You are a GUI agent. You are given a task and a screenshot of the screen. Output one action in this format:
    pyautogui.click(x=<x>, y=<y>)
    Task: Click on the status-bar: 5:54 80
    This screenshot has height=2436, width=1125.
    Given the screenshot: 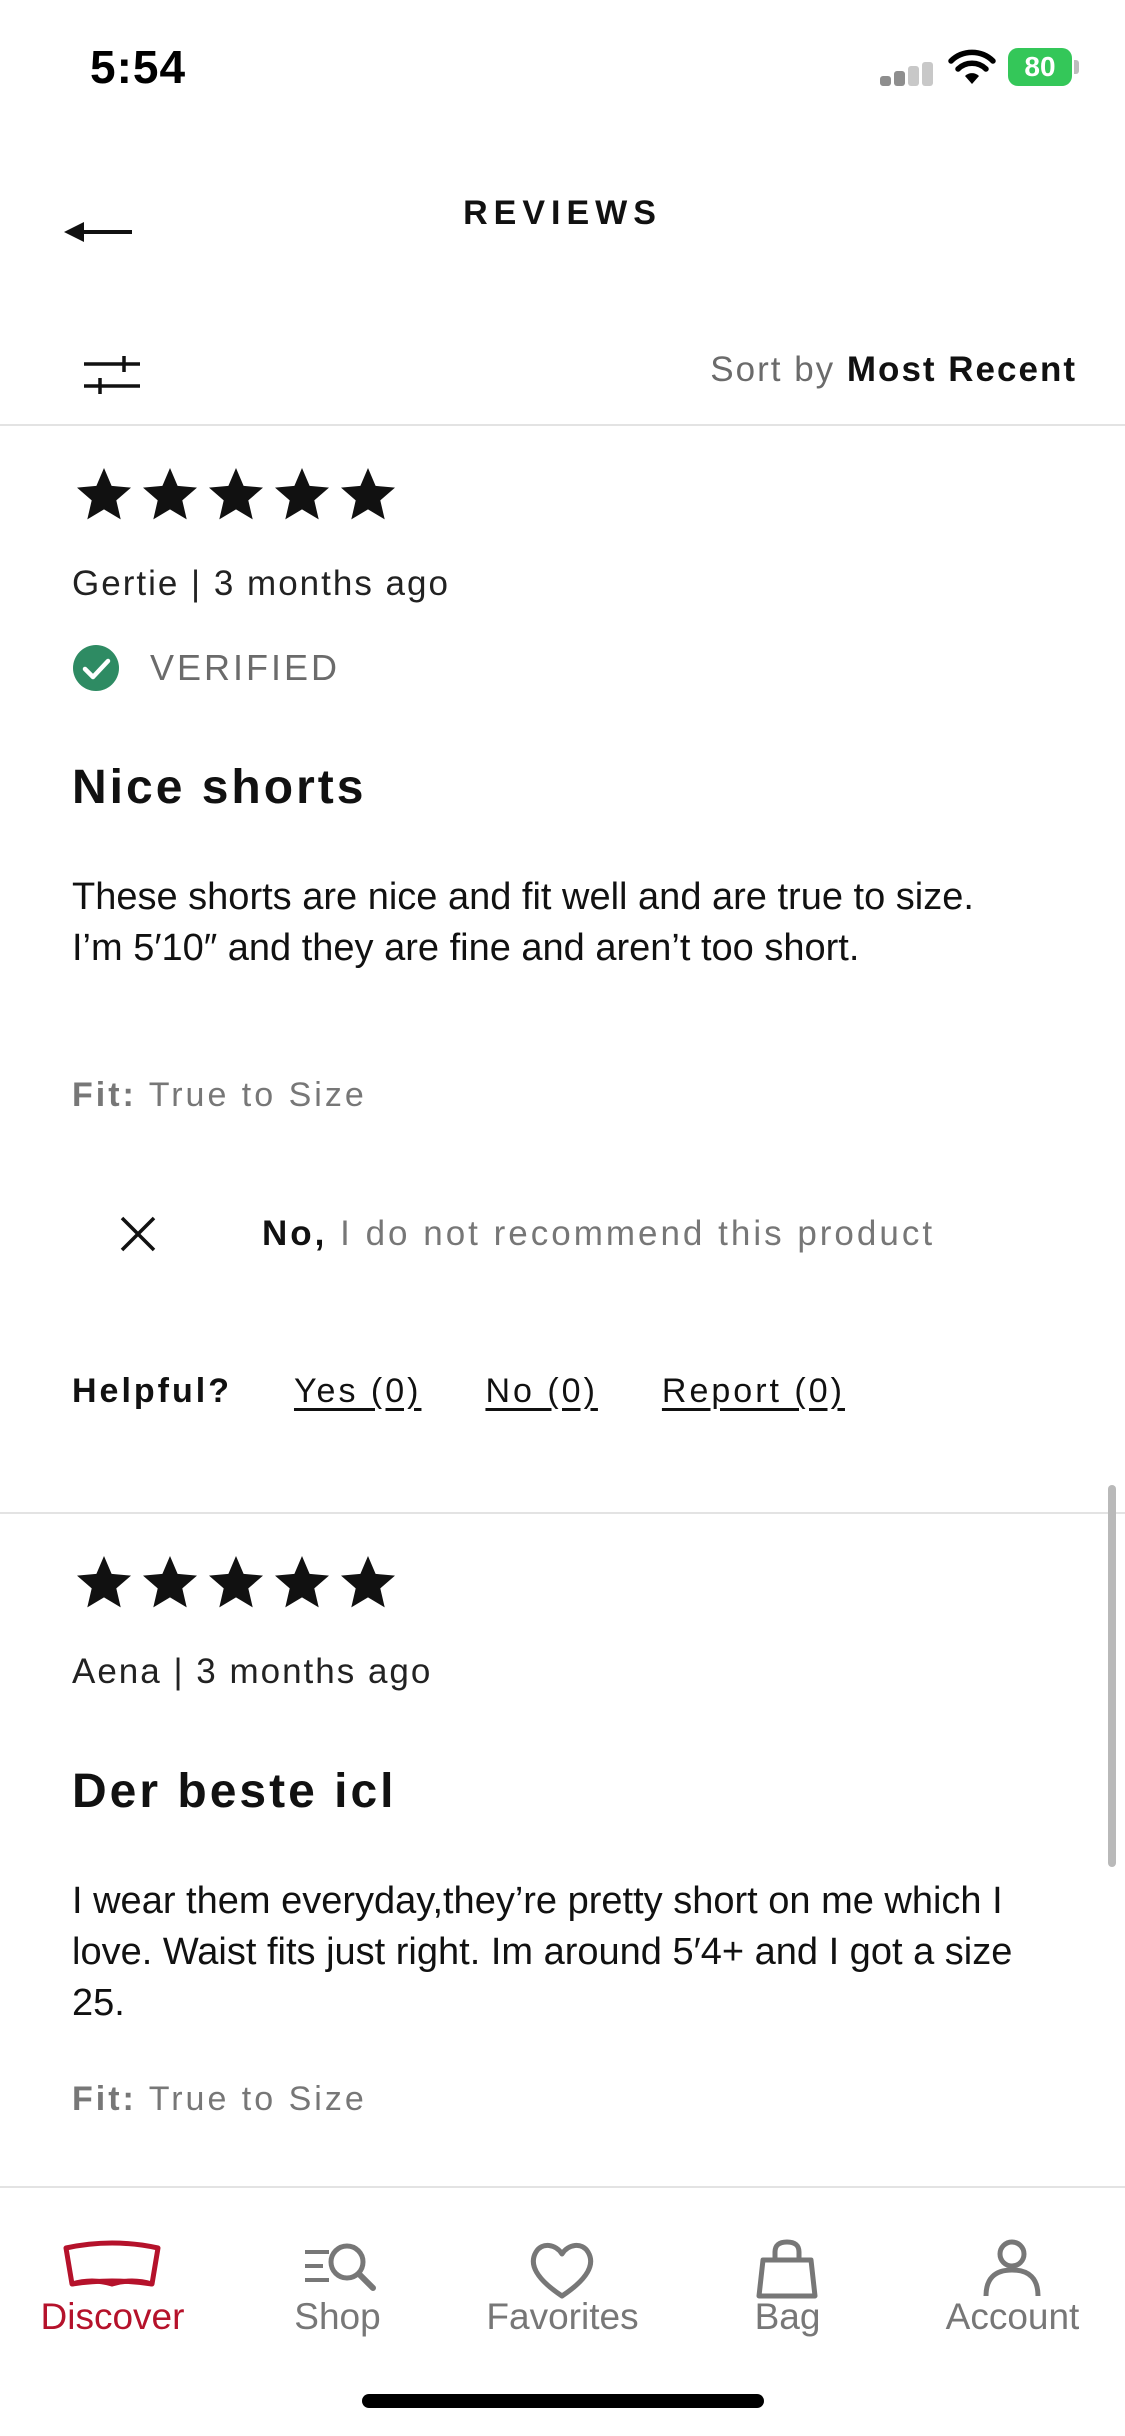 What is the action you would take?
    pyautogui.click(x=562, y=70)
    